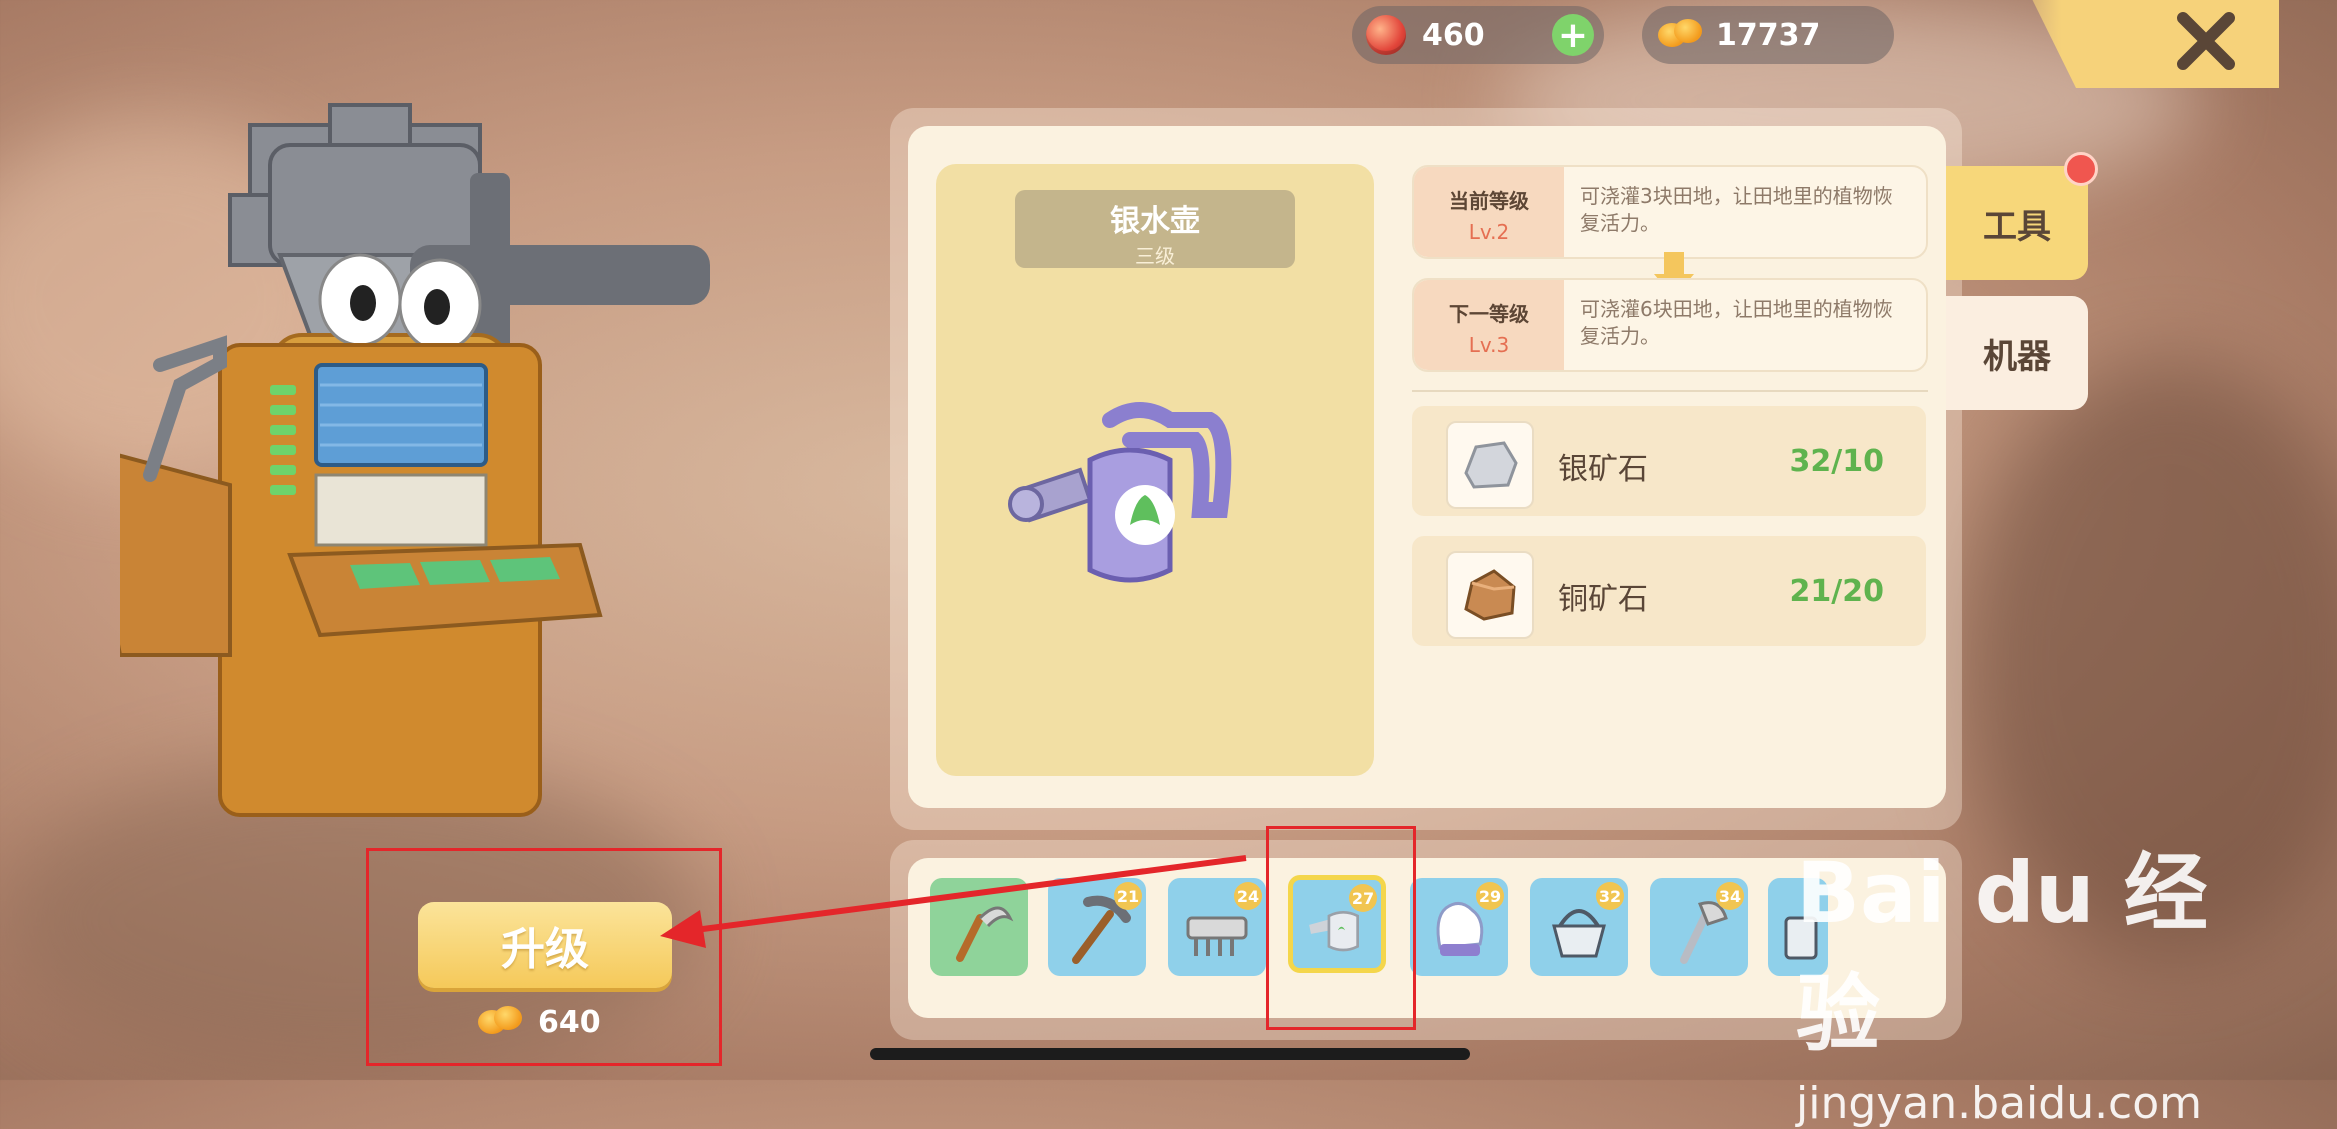 The image size is (2337, 1129). Describe the element at coordinates (2002, 953) in the screenshot. I see `watermark-brand: Bai du 经验` at that location.